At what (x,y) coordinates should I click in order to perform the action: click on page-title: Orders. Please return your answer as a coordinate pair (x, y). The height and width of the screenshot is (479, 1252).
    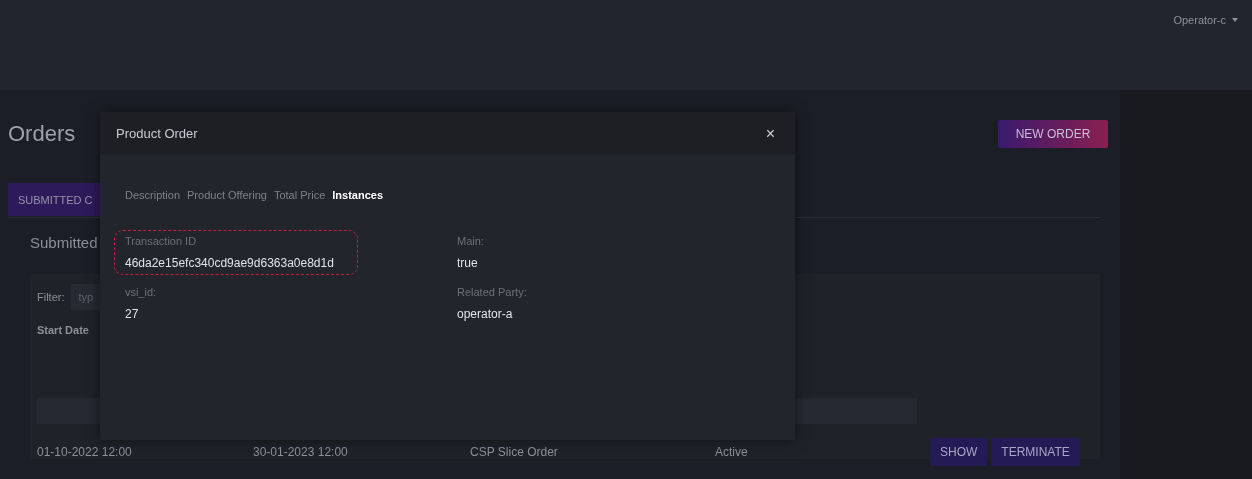
    Looking at the image, I should click on (42, 134).